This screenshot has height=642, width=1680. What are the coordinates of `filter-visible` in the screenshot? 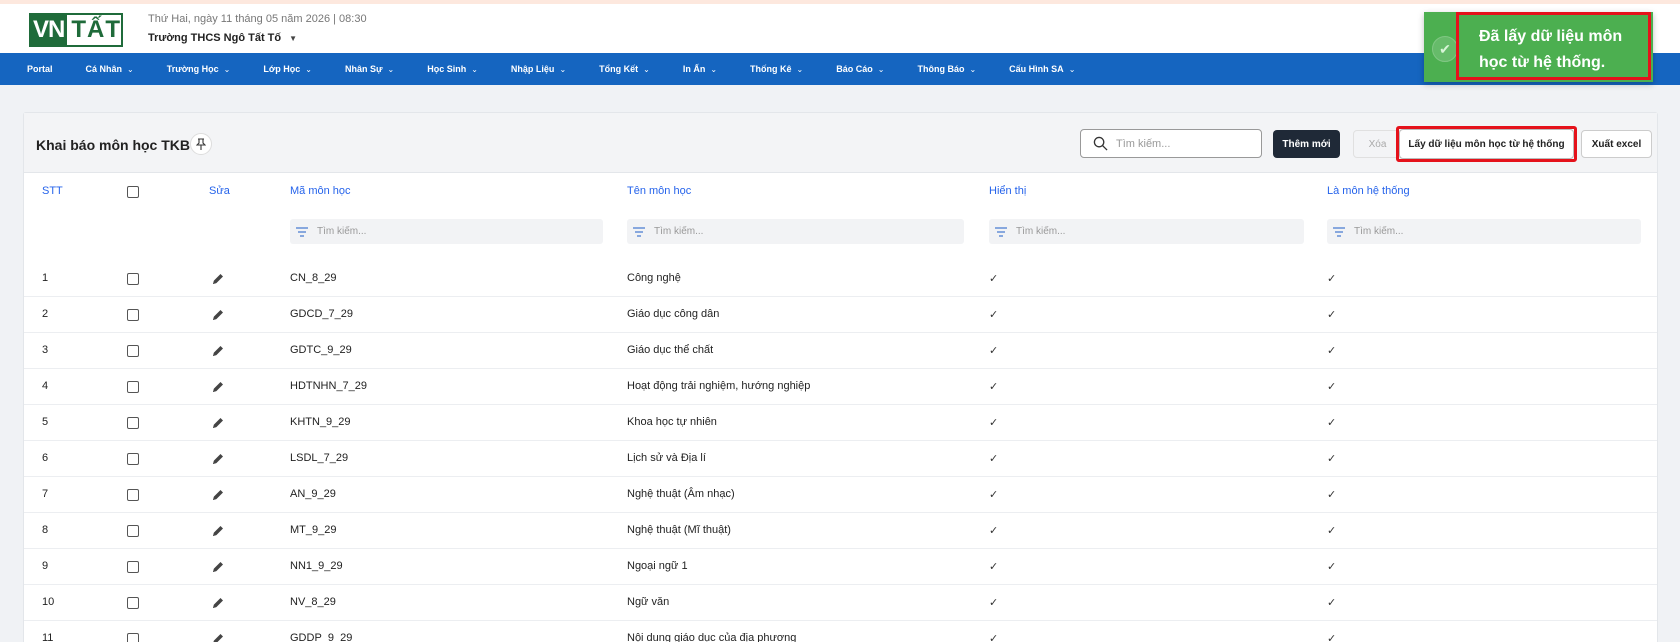 It's located at (1146, 231).